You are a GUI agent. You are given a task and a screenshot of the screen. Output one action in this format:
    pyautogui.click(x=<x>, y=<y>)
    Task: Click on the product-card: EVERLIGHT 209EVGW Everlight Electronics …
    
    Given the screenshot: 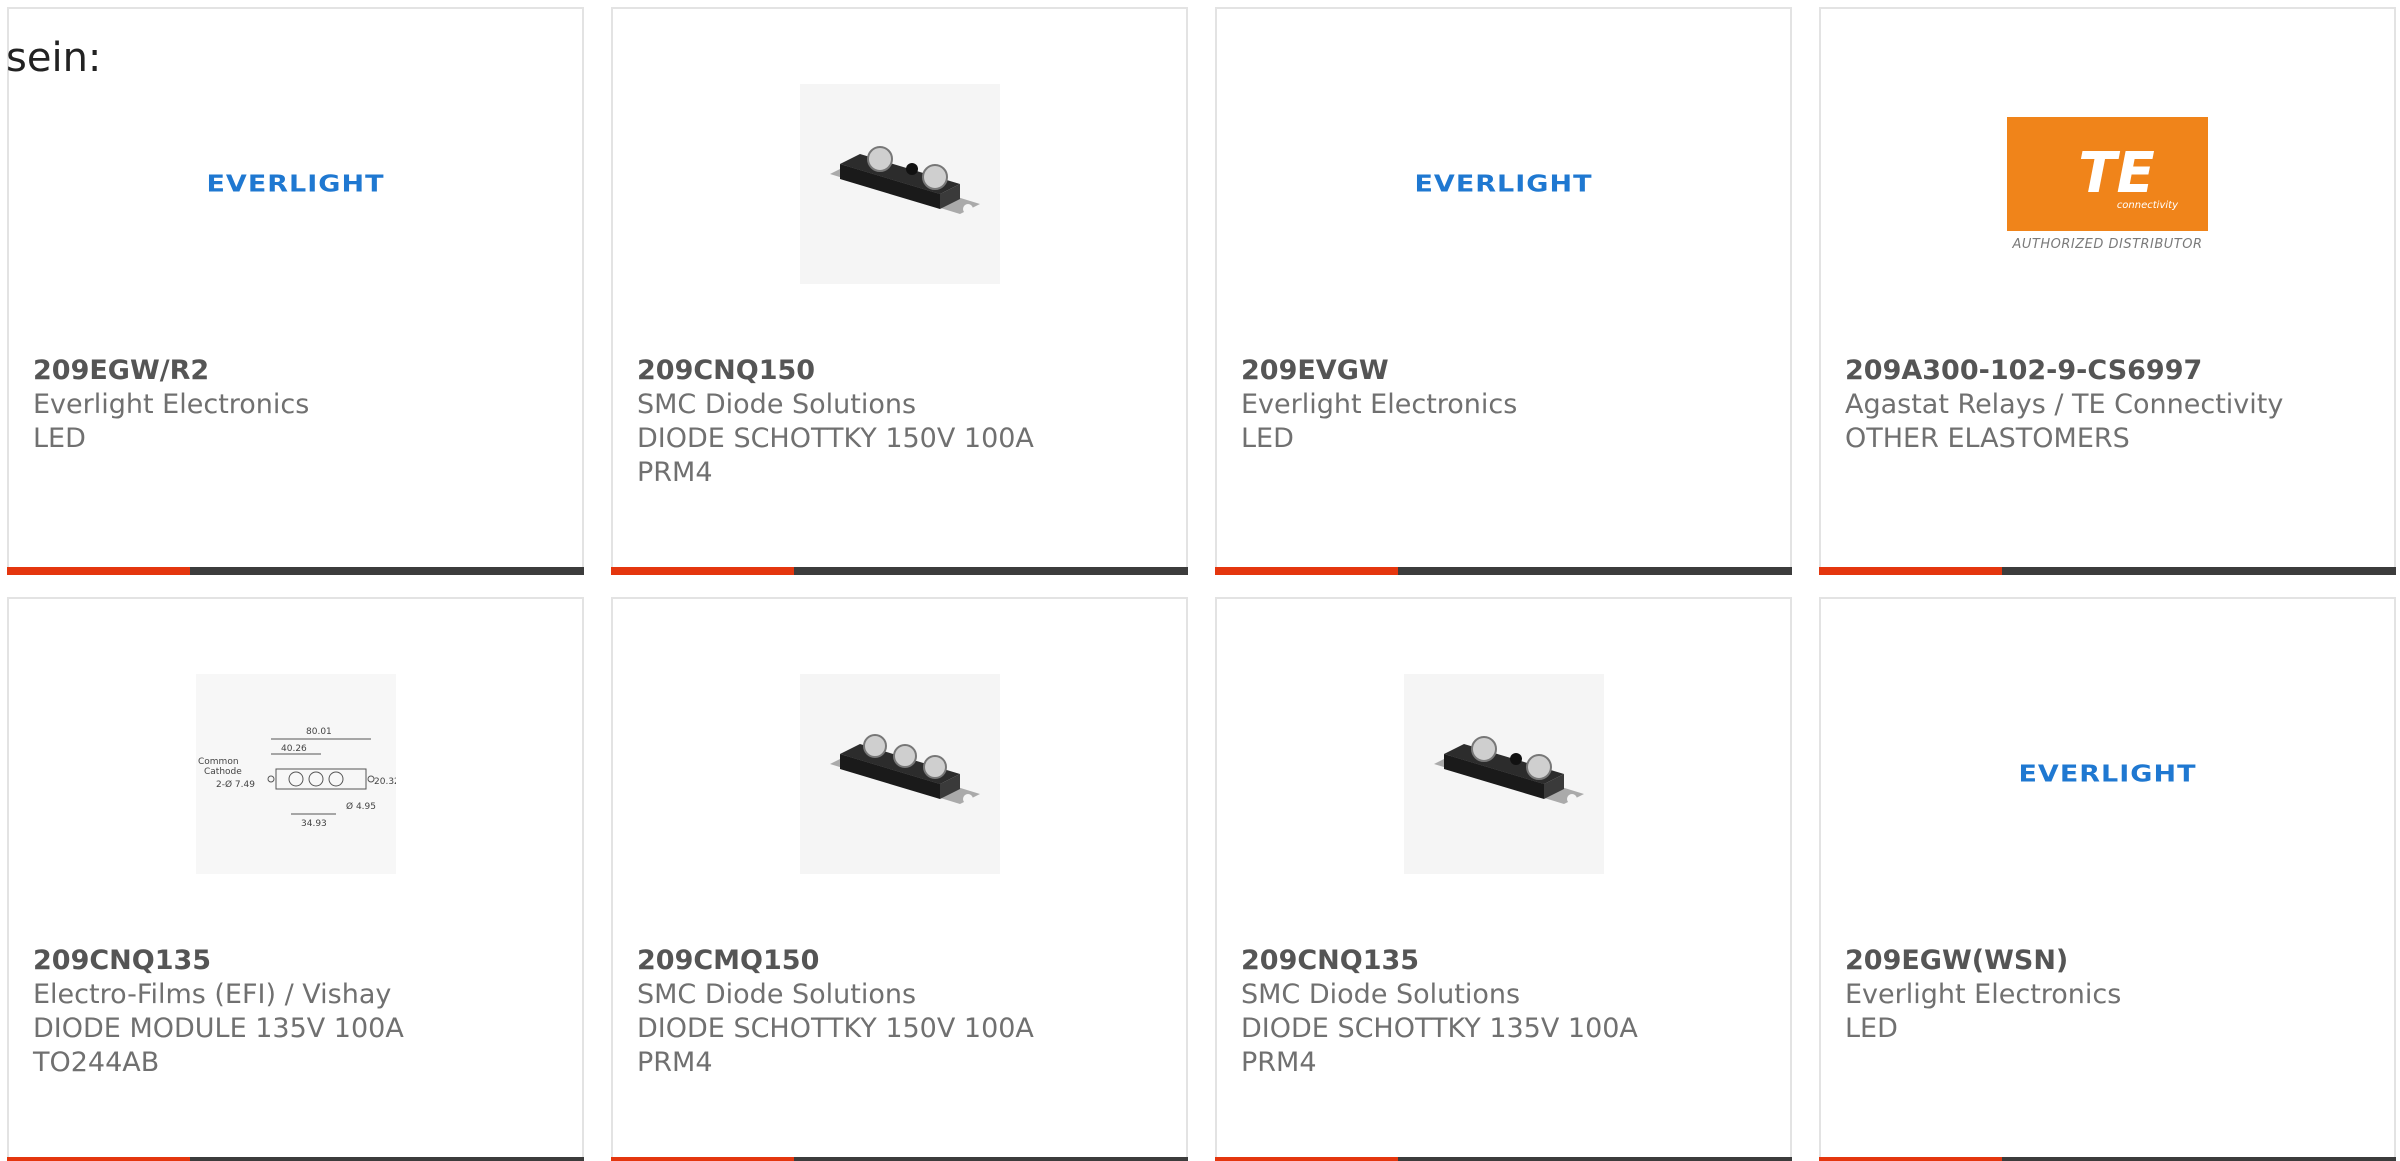 What is the action you would take?
    pyautogui.click(x=1503, y=291)
    